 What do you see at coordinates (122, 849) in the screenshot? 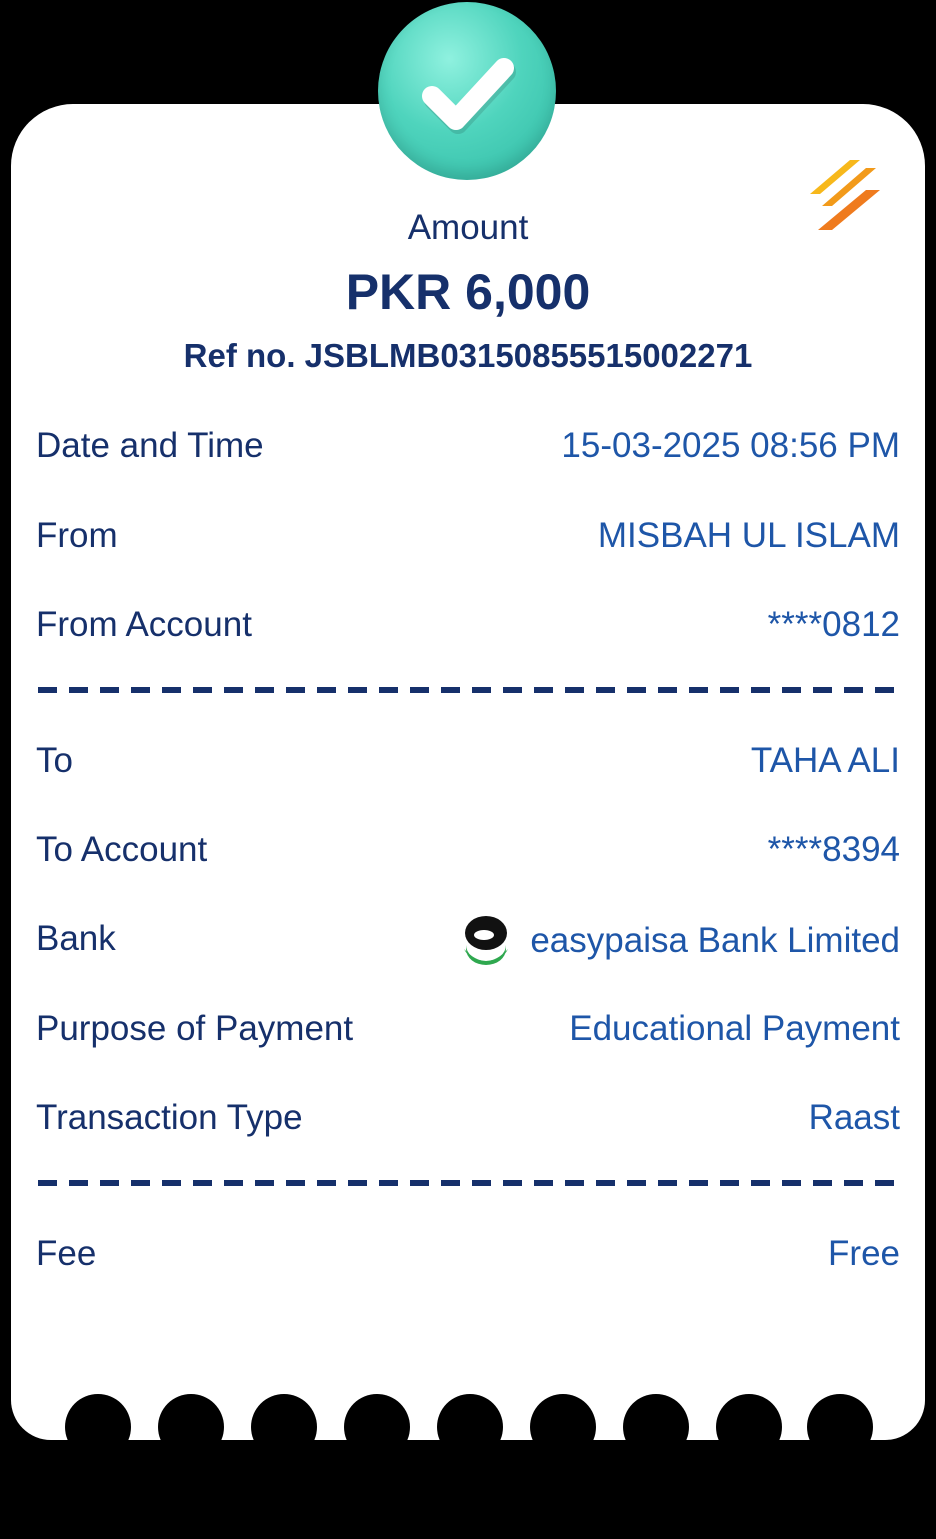
I see `row-label: To Account` at bounding box center [122, 849].